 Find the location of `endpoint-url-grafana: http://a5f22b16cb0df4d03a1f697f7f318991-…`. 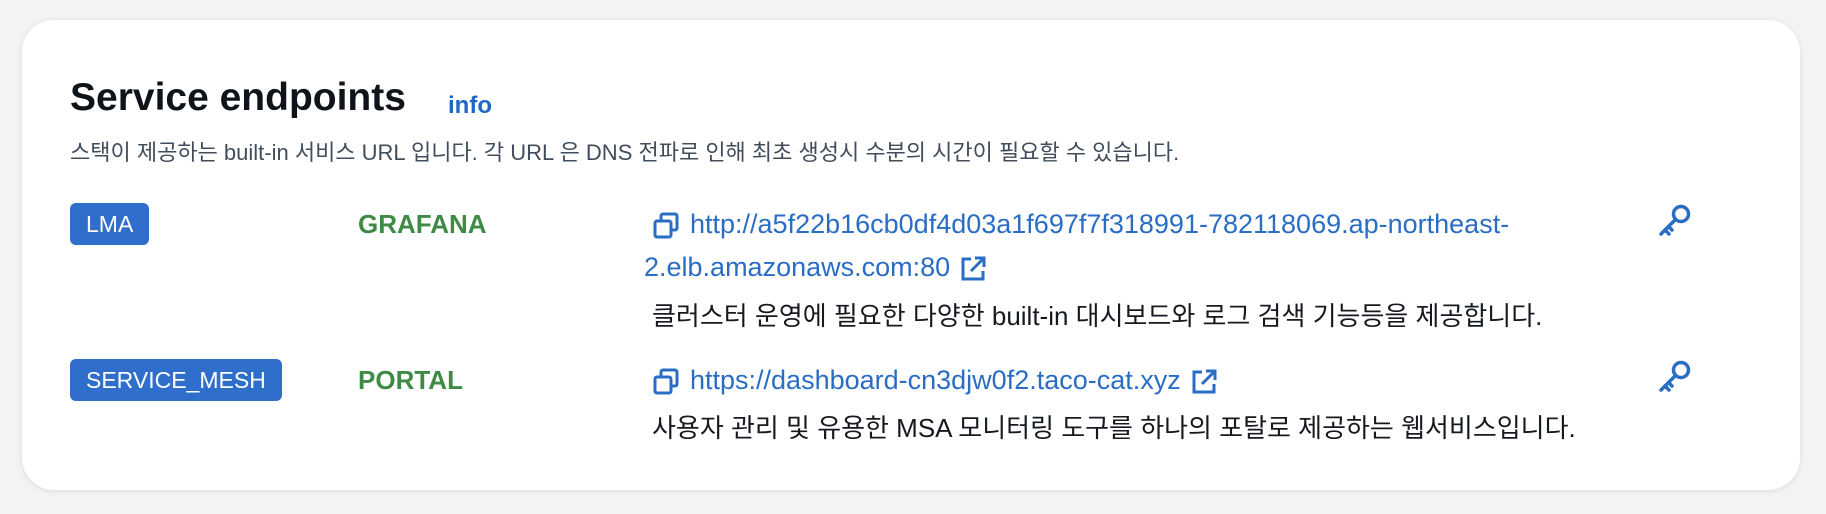

endpoint-url-grafana: http://a5f22b16cb0df4d03a1f697f7f318991-… is located at coordinates (1080, 224).